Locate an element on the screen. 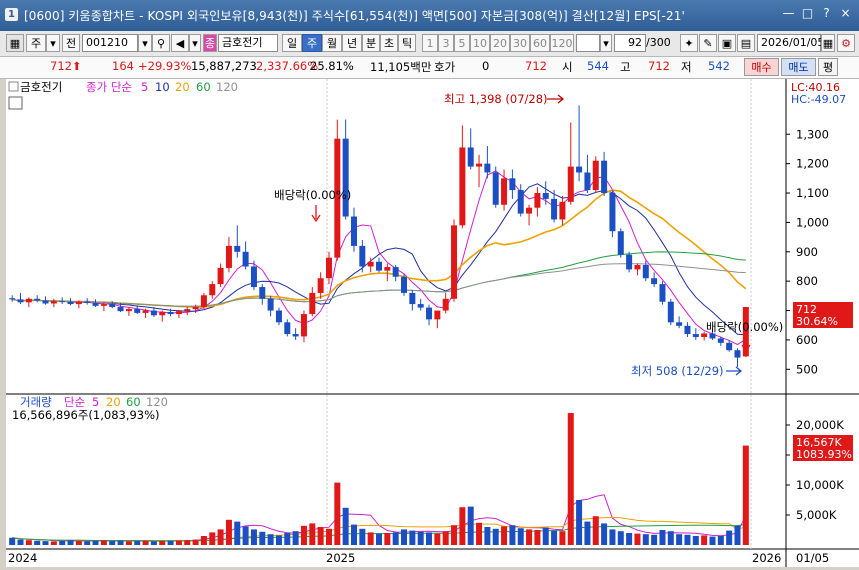 The width and height of the screenshot is (859, 570). period-year: 년 is located at coordinates (352, 43).